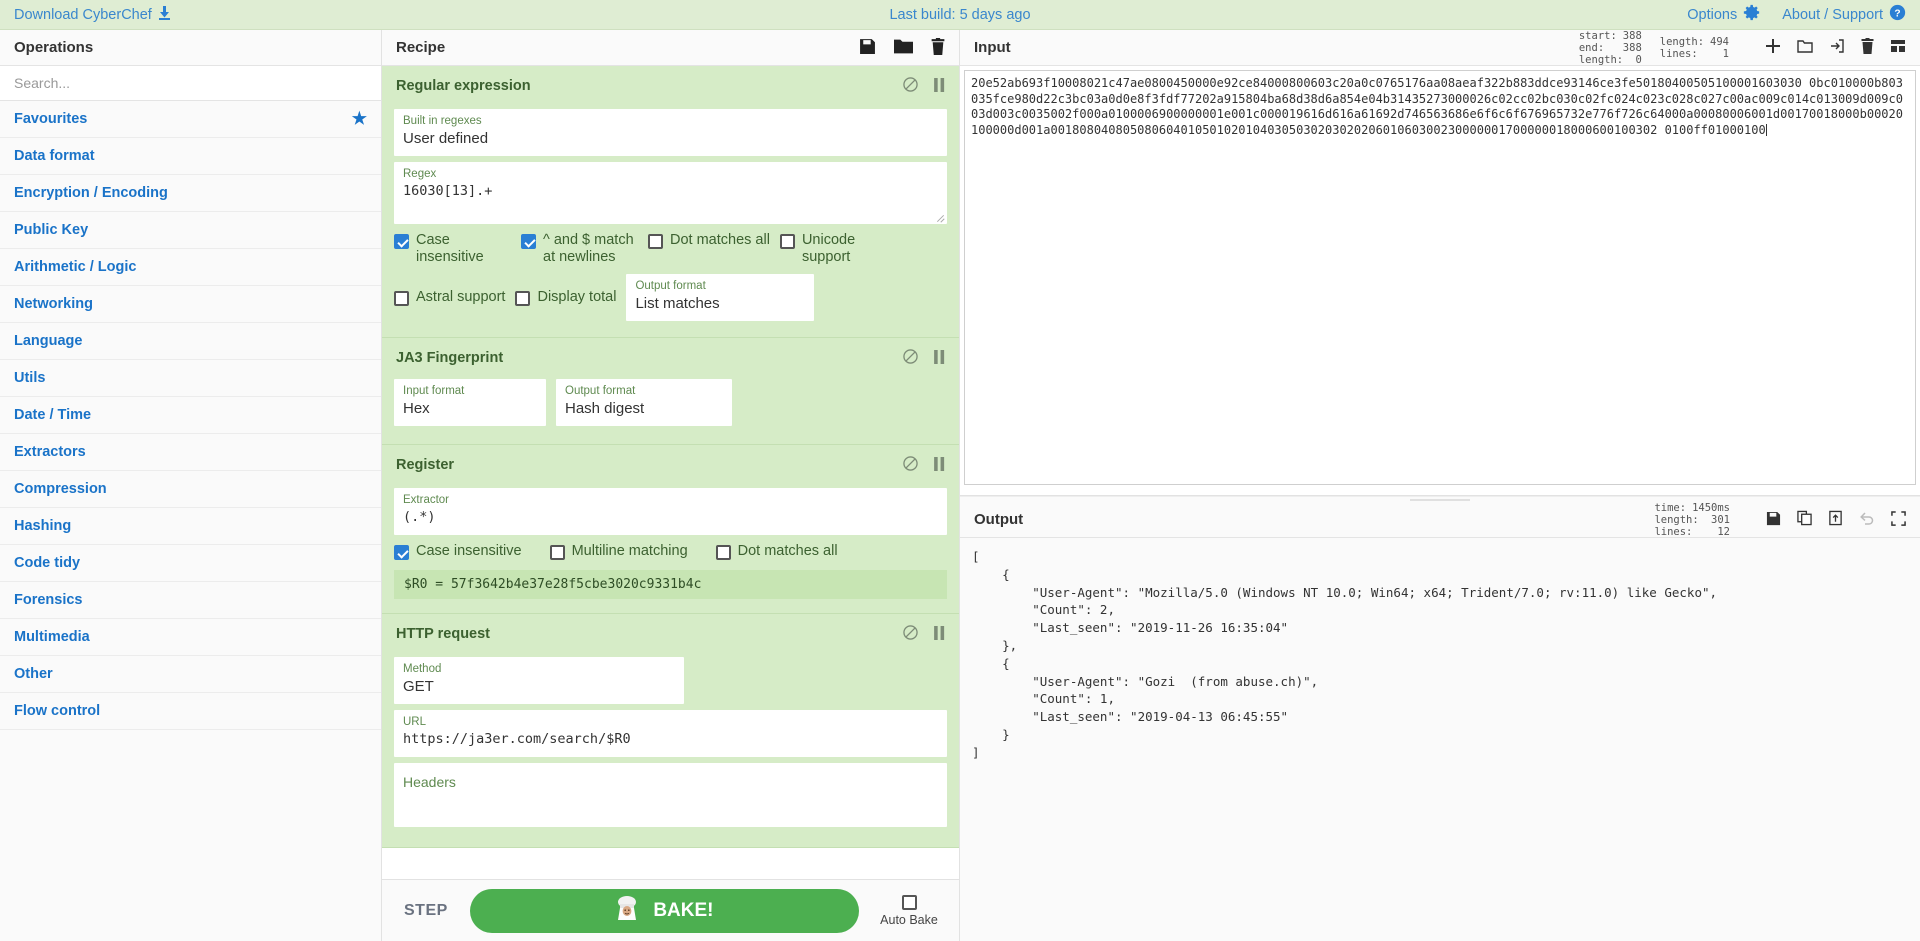 The image size is (1920, 941). I want to click on operations-category-date-time: Date / Time, so click(190, 415).